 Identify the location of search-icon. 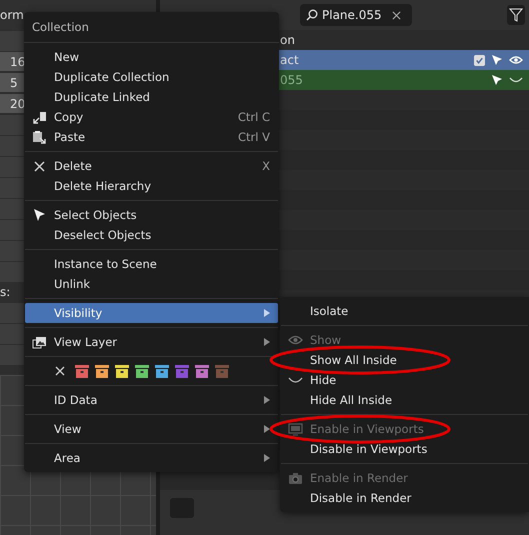
(312, 15).